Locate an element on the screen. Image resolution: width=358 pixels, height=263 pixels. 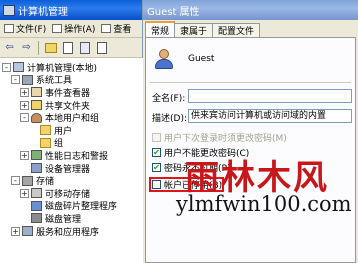
menu-file: 文件(F) is located at coordinates (26, 28).